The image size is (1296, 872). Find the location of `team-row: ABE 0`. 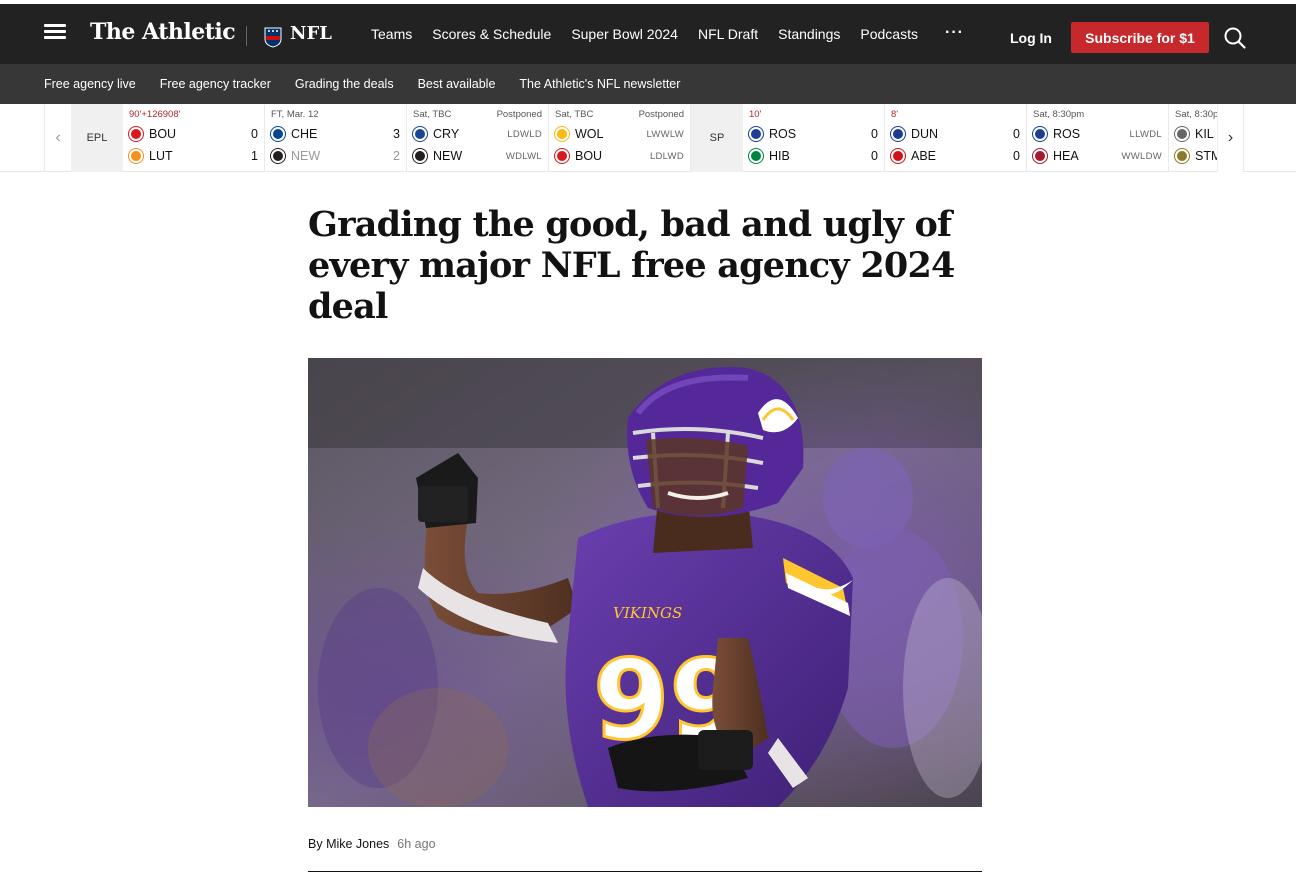

team-row: ABE 0 is located at coordinates (955, 156).